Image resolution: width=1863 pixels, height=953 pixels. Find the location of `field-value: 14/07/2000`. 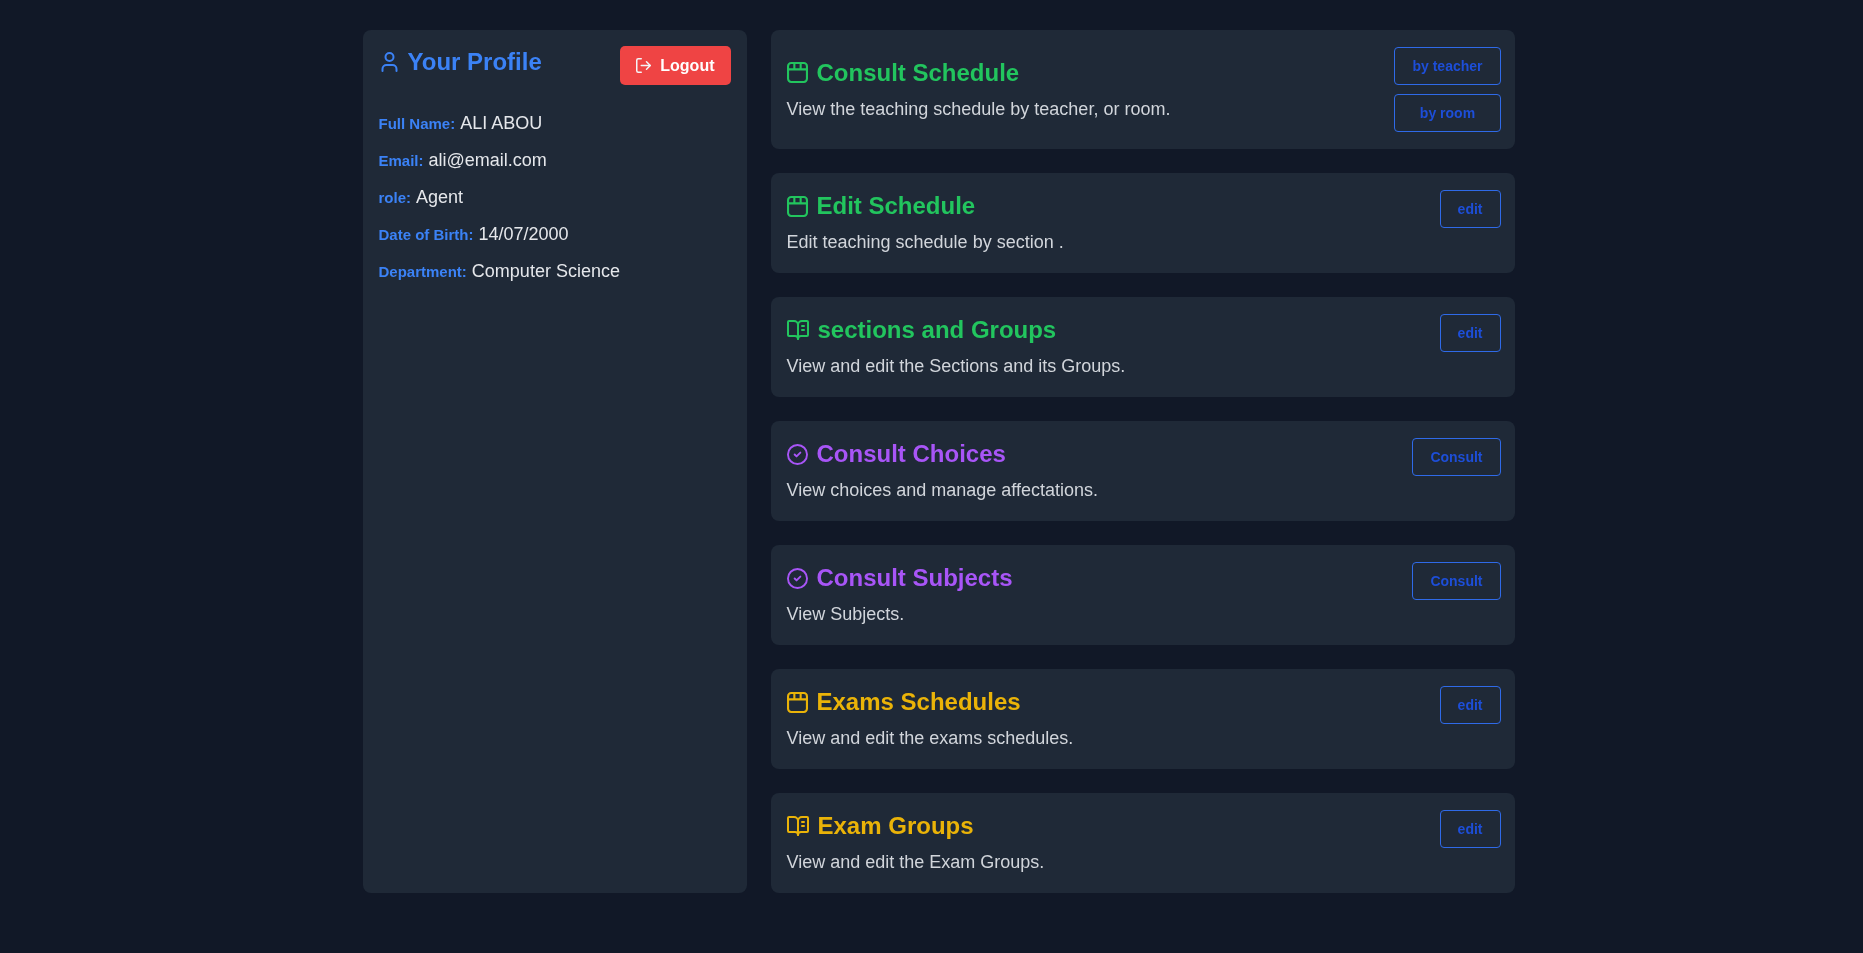

field-value: 14/07/2000 is located at coordinates (523, 234).